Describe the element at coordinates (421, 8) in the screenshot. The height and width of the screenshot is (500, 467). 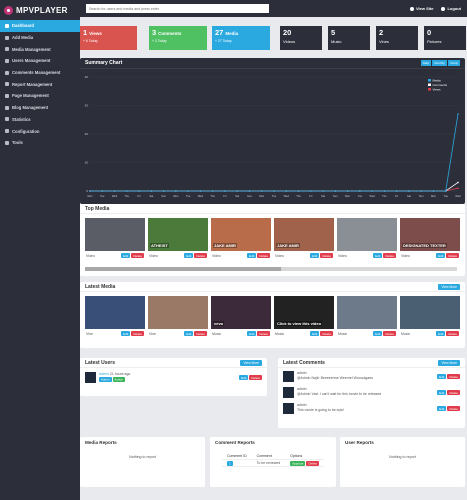
I see `view-site-link: View Site` at that location.